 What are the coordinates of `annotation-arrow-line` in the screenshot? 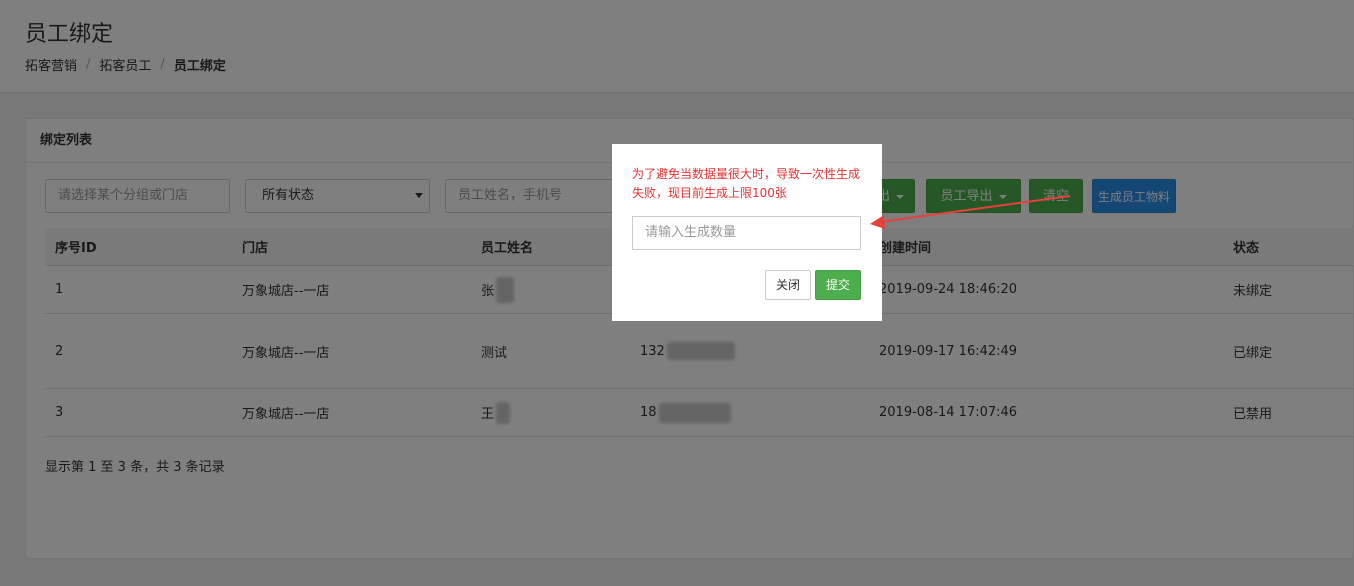 It's located at (975, 209).